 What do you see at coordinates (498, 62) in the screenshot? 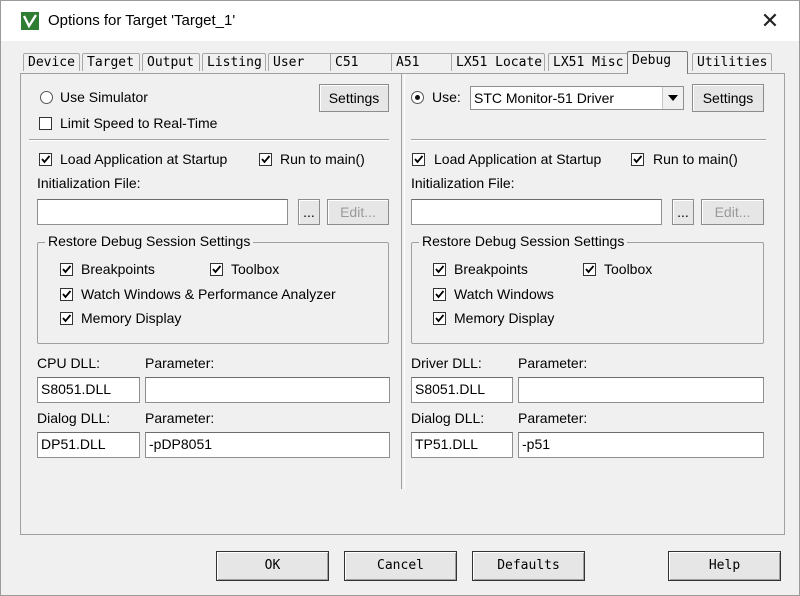
I see `tab-lx51-locate: LX51 Locate` at bounding box center [498, 62].